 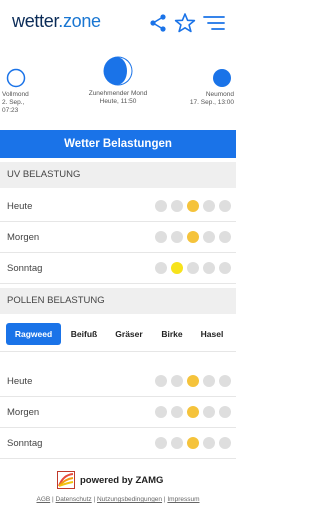 What do you see at coordinates (183, 499) in the screenshot?
I see `link-impressum: Impressum` at bounding box center [183, 499].